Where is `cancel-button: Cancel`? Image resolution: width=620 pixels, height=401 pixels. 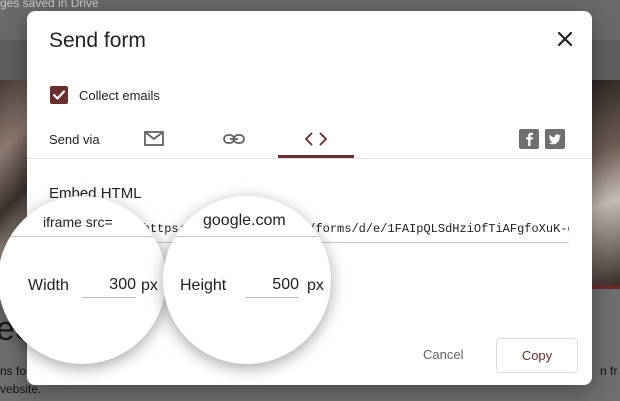
cancel-button: Cancel is located at coordinates (443, 354).